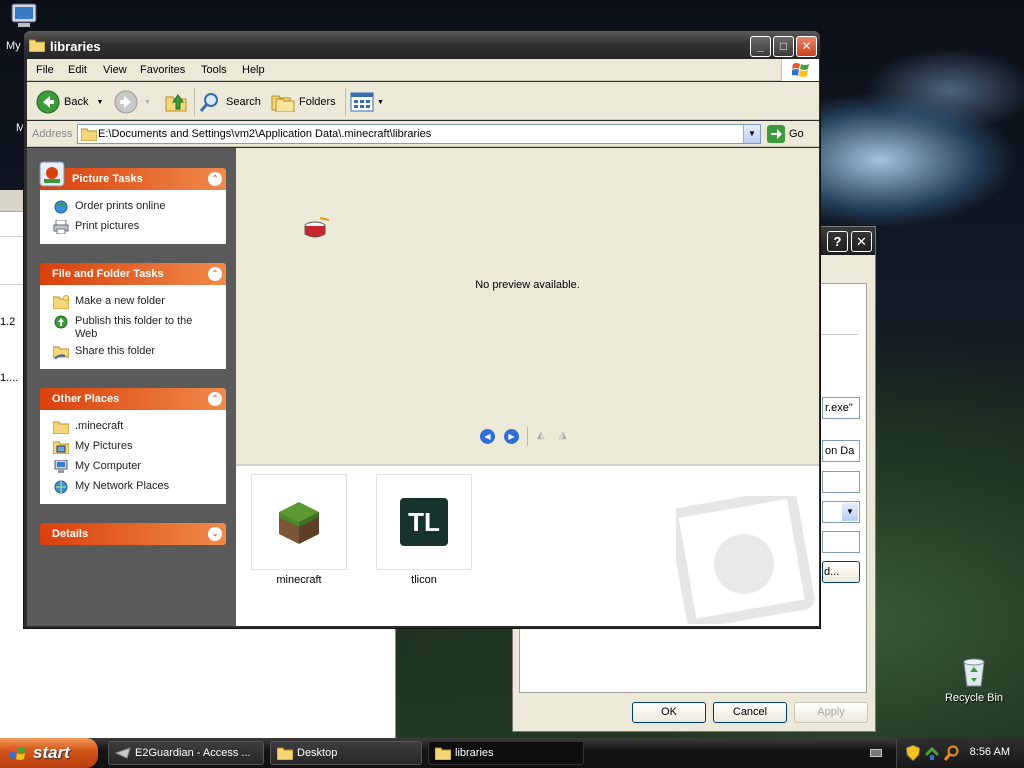 Image resolution: width=1024 pixels, height=768 pixels. Describe the element at coordinates (861, 241) in the screenshot. I see `dialog-close-button: ✕` at that location.